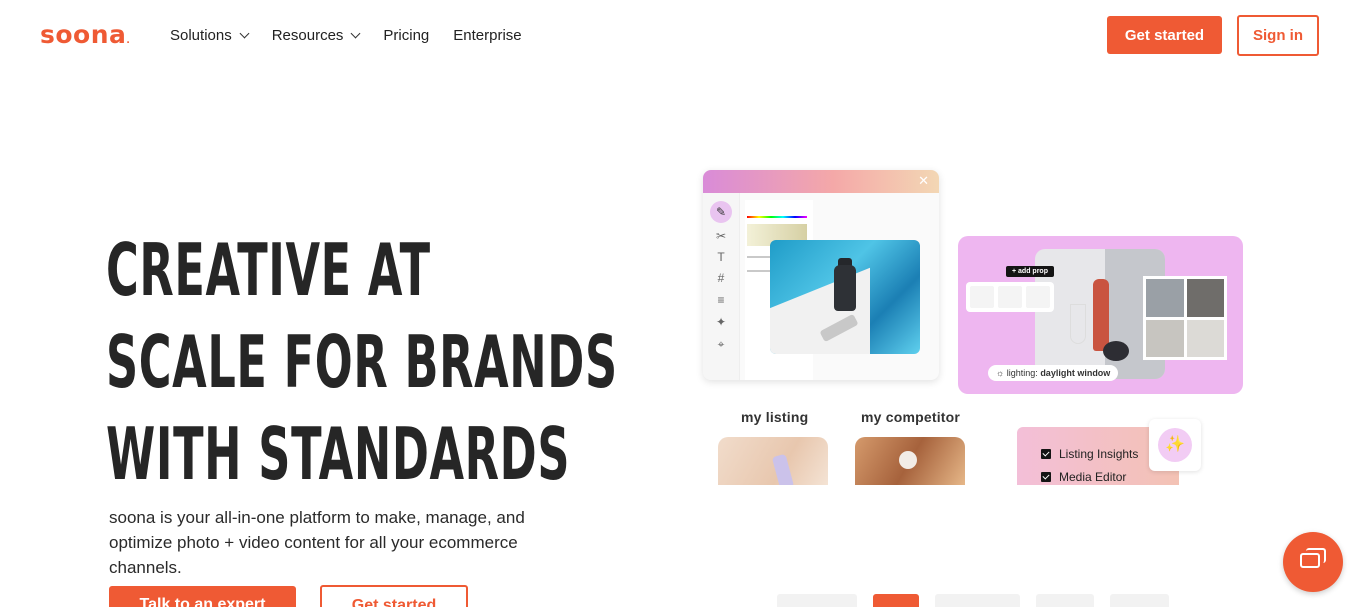 Image resolution: width=1359 pixels, height=607 pixels. What do you see at coordinates (1099, 454) in the screenshot?
I see `insight-label: Listing Insights` at bounding box center [1099, 454].